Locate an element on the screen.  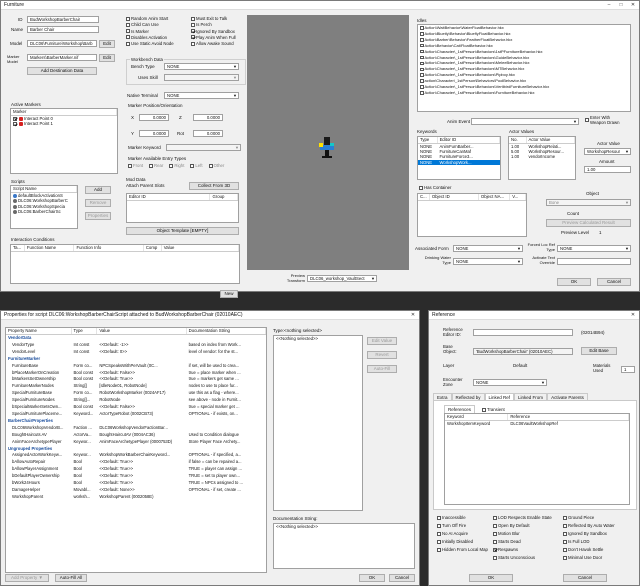
ref-flag-b-check-2: Motion Blur is located at coordinates (522, 533).